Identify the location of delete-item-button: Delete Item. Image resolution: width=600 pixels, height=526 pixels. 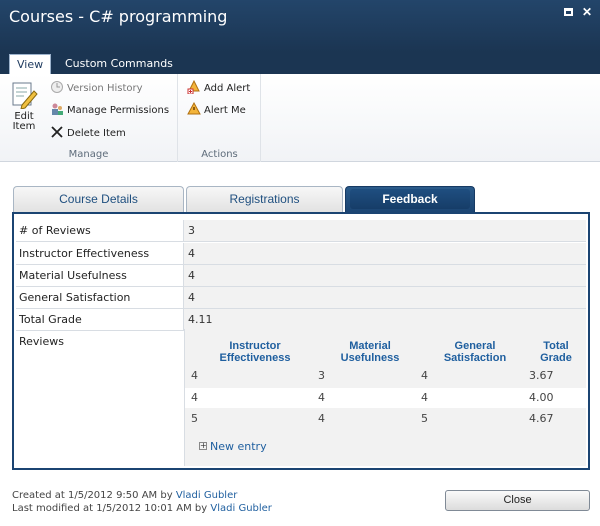
(88, 134).